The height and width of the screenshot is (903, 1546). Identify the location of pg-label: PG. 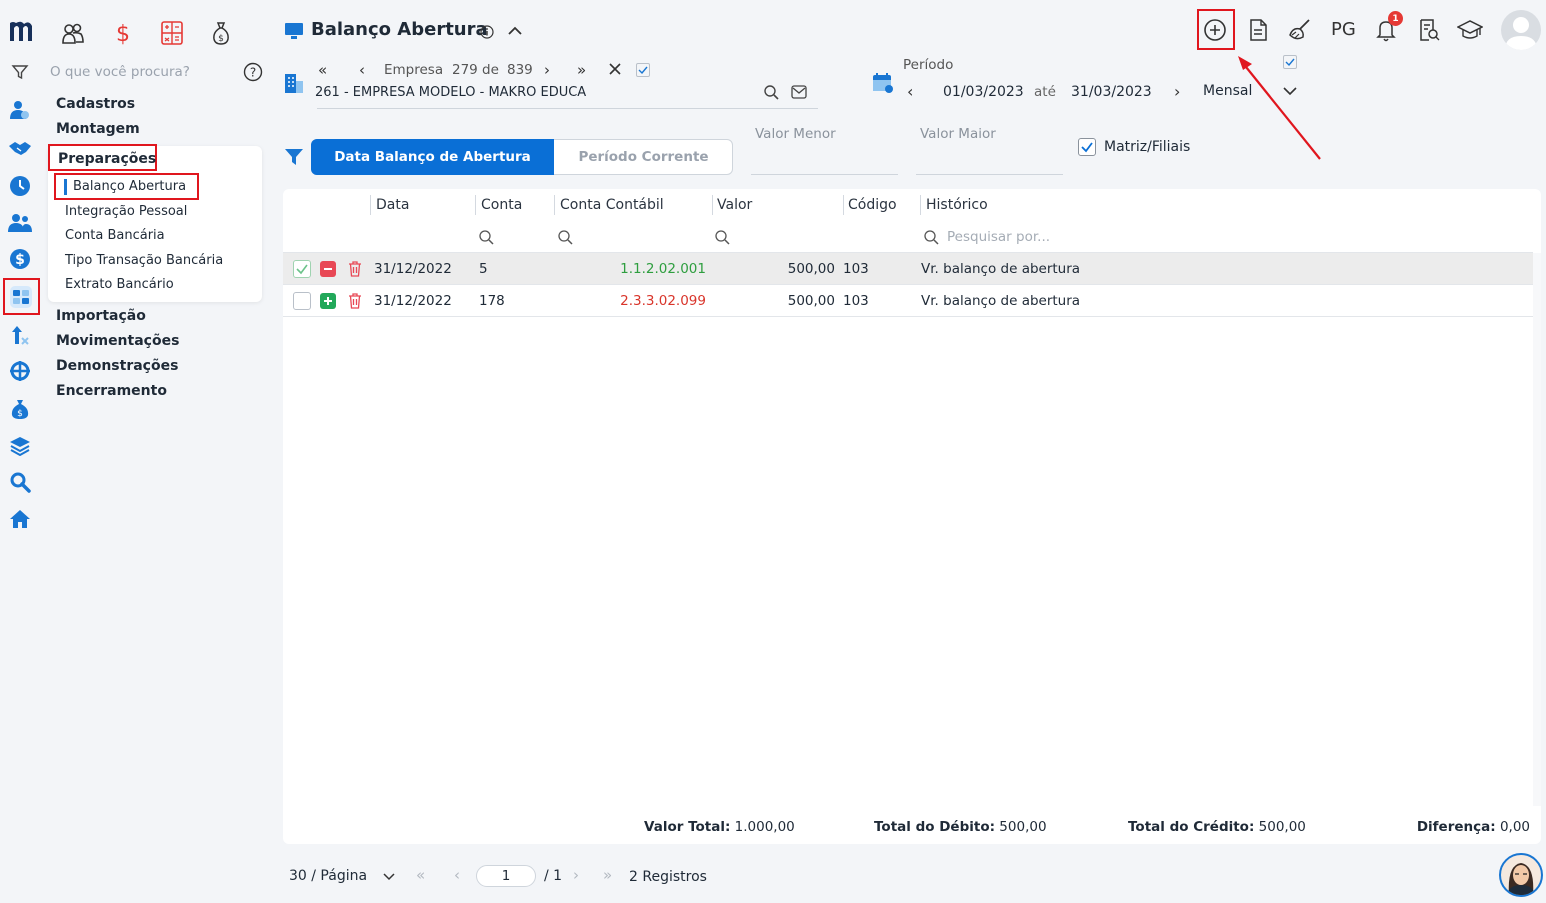
(1343, 29).